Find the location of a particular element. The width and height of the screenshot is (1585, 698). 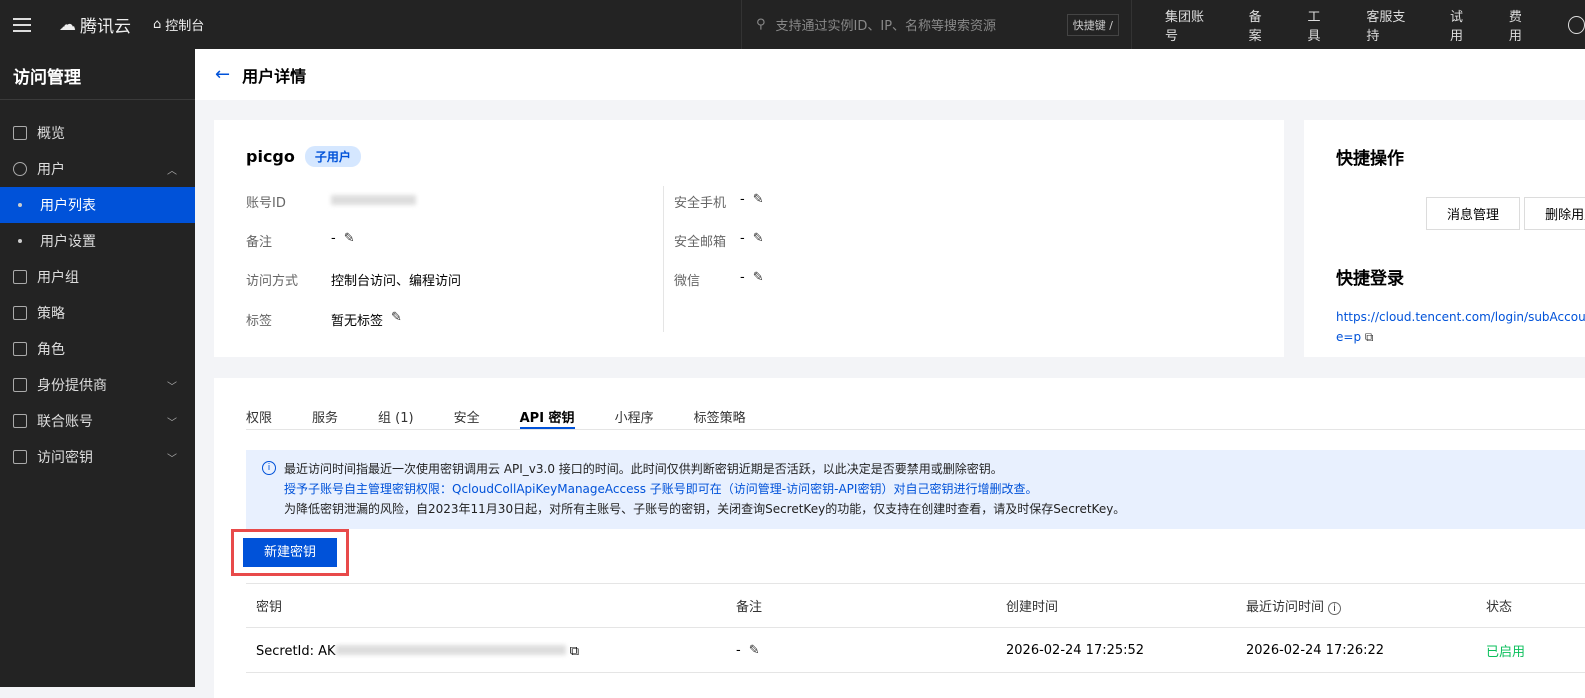

menu-icon is located at coordinates (22, 24).